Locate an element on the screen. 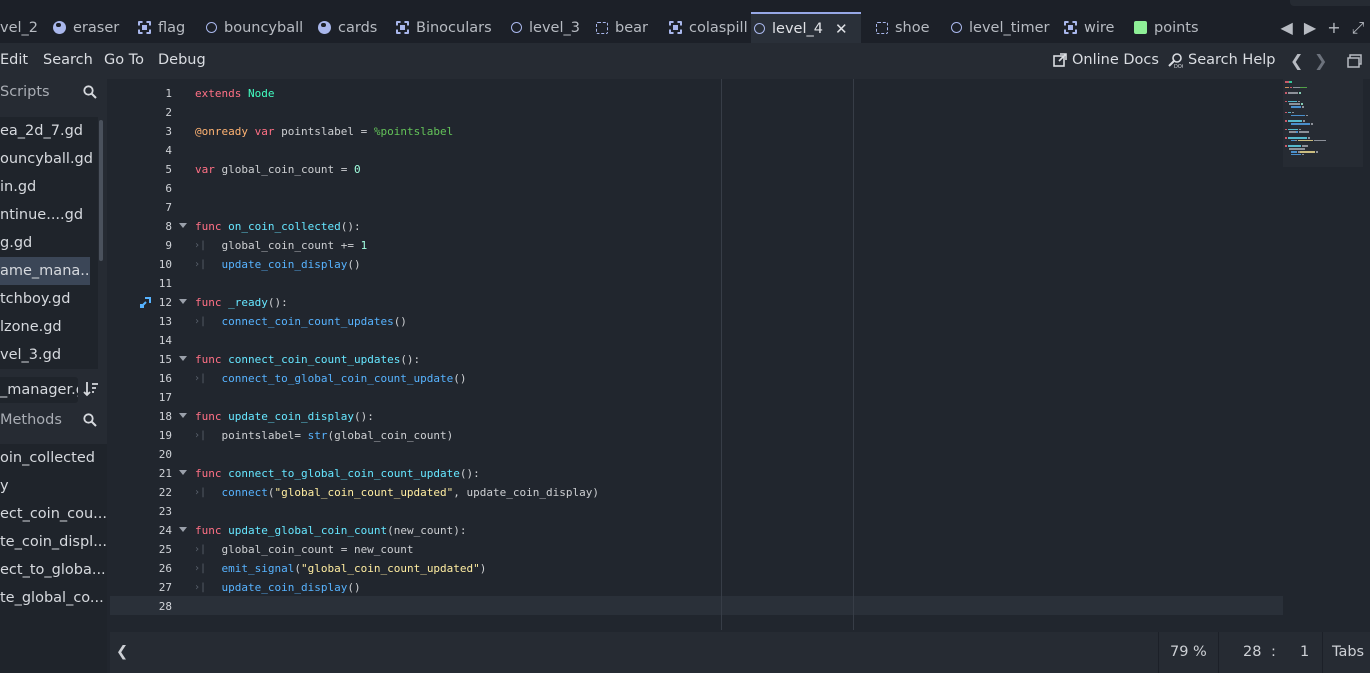 This screenshot has height=673, width=1370. frame-icon is located at coordinates (675, 27).